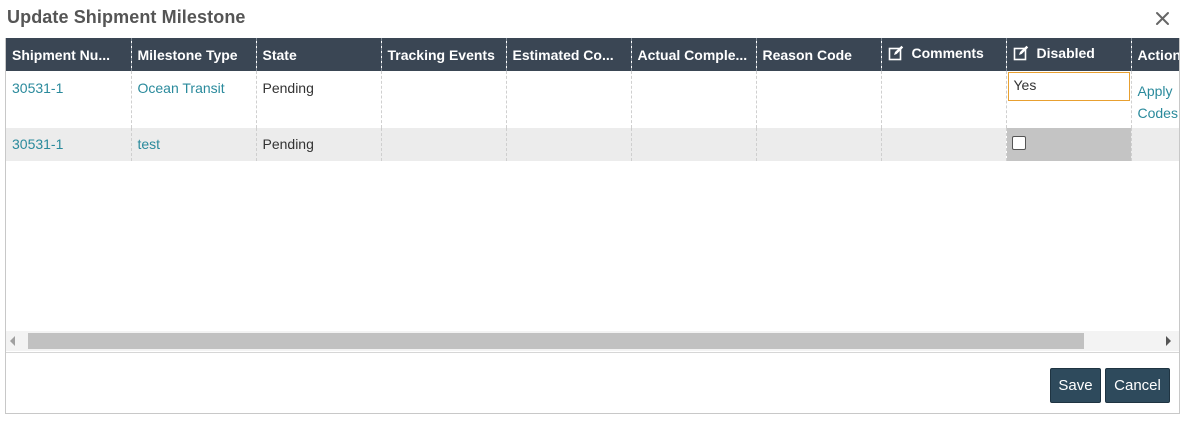 The width and height of the screenshot is (1181, 425). Describe the element at coordinates (1168, 341) in the screenshot. I see `scroll-right-icon` at that location.